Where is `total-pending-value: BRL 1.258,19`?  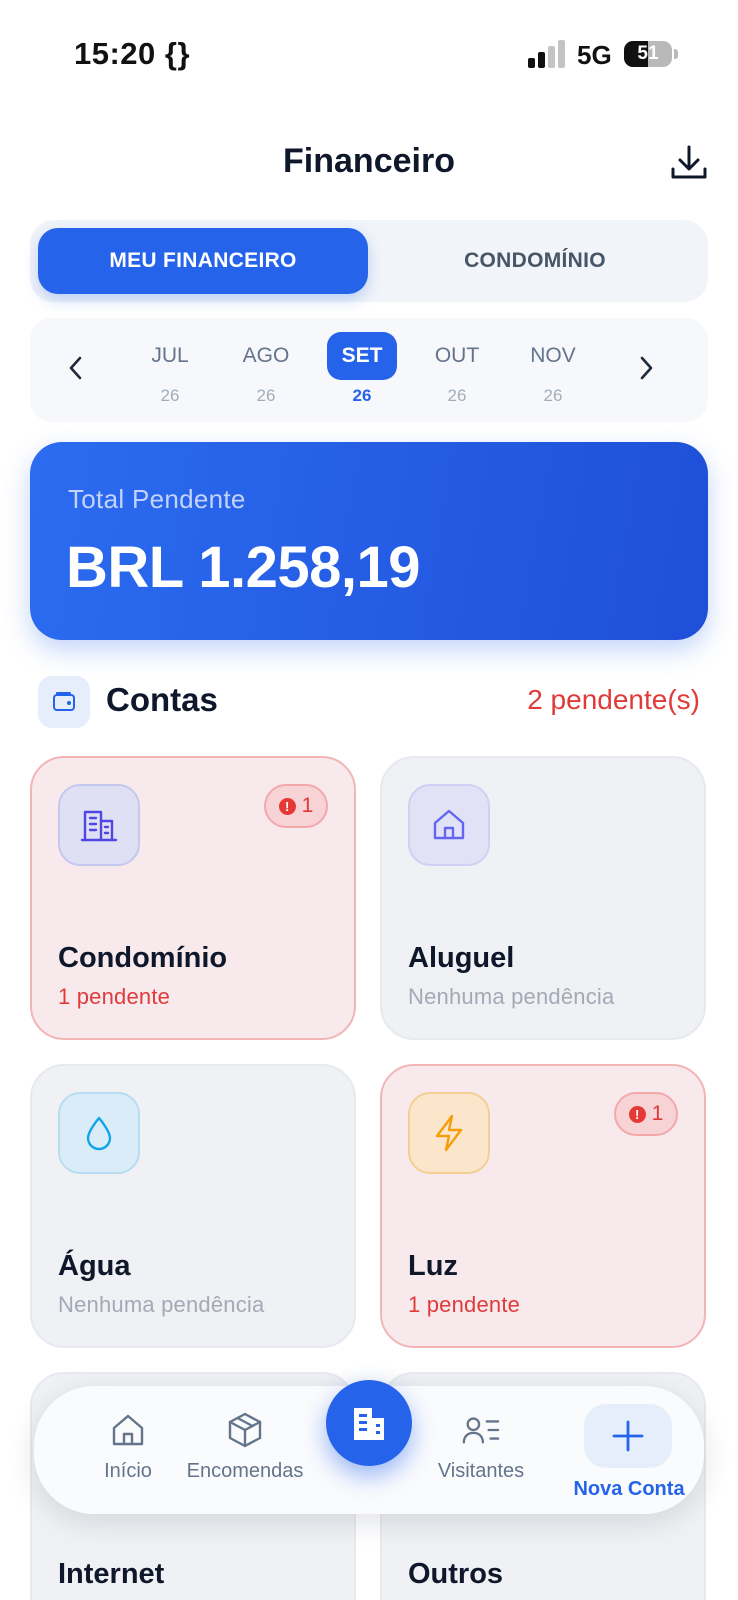
total-pending-value: BRL 1.258,19 is located at coordinates (243, 567).